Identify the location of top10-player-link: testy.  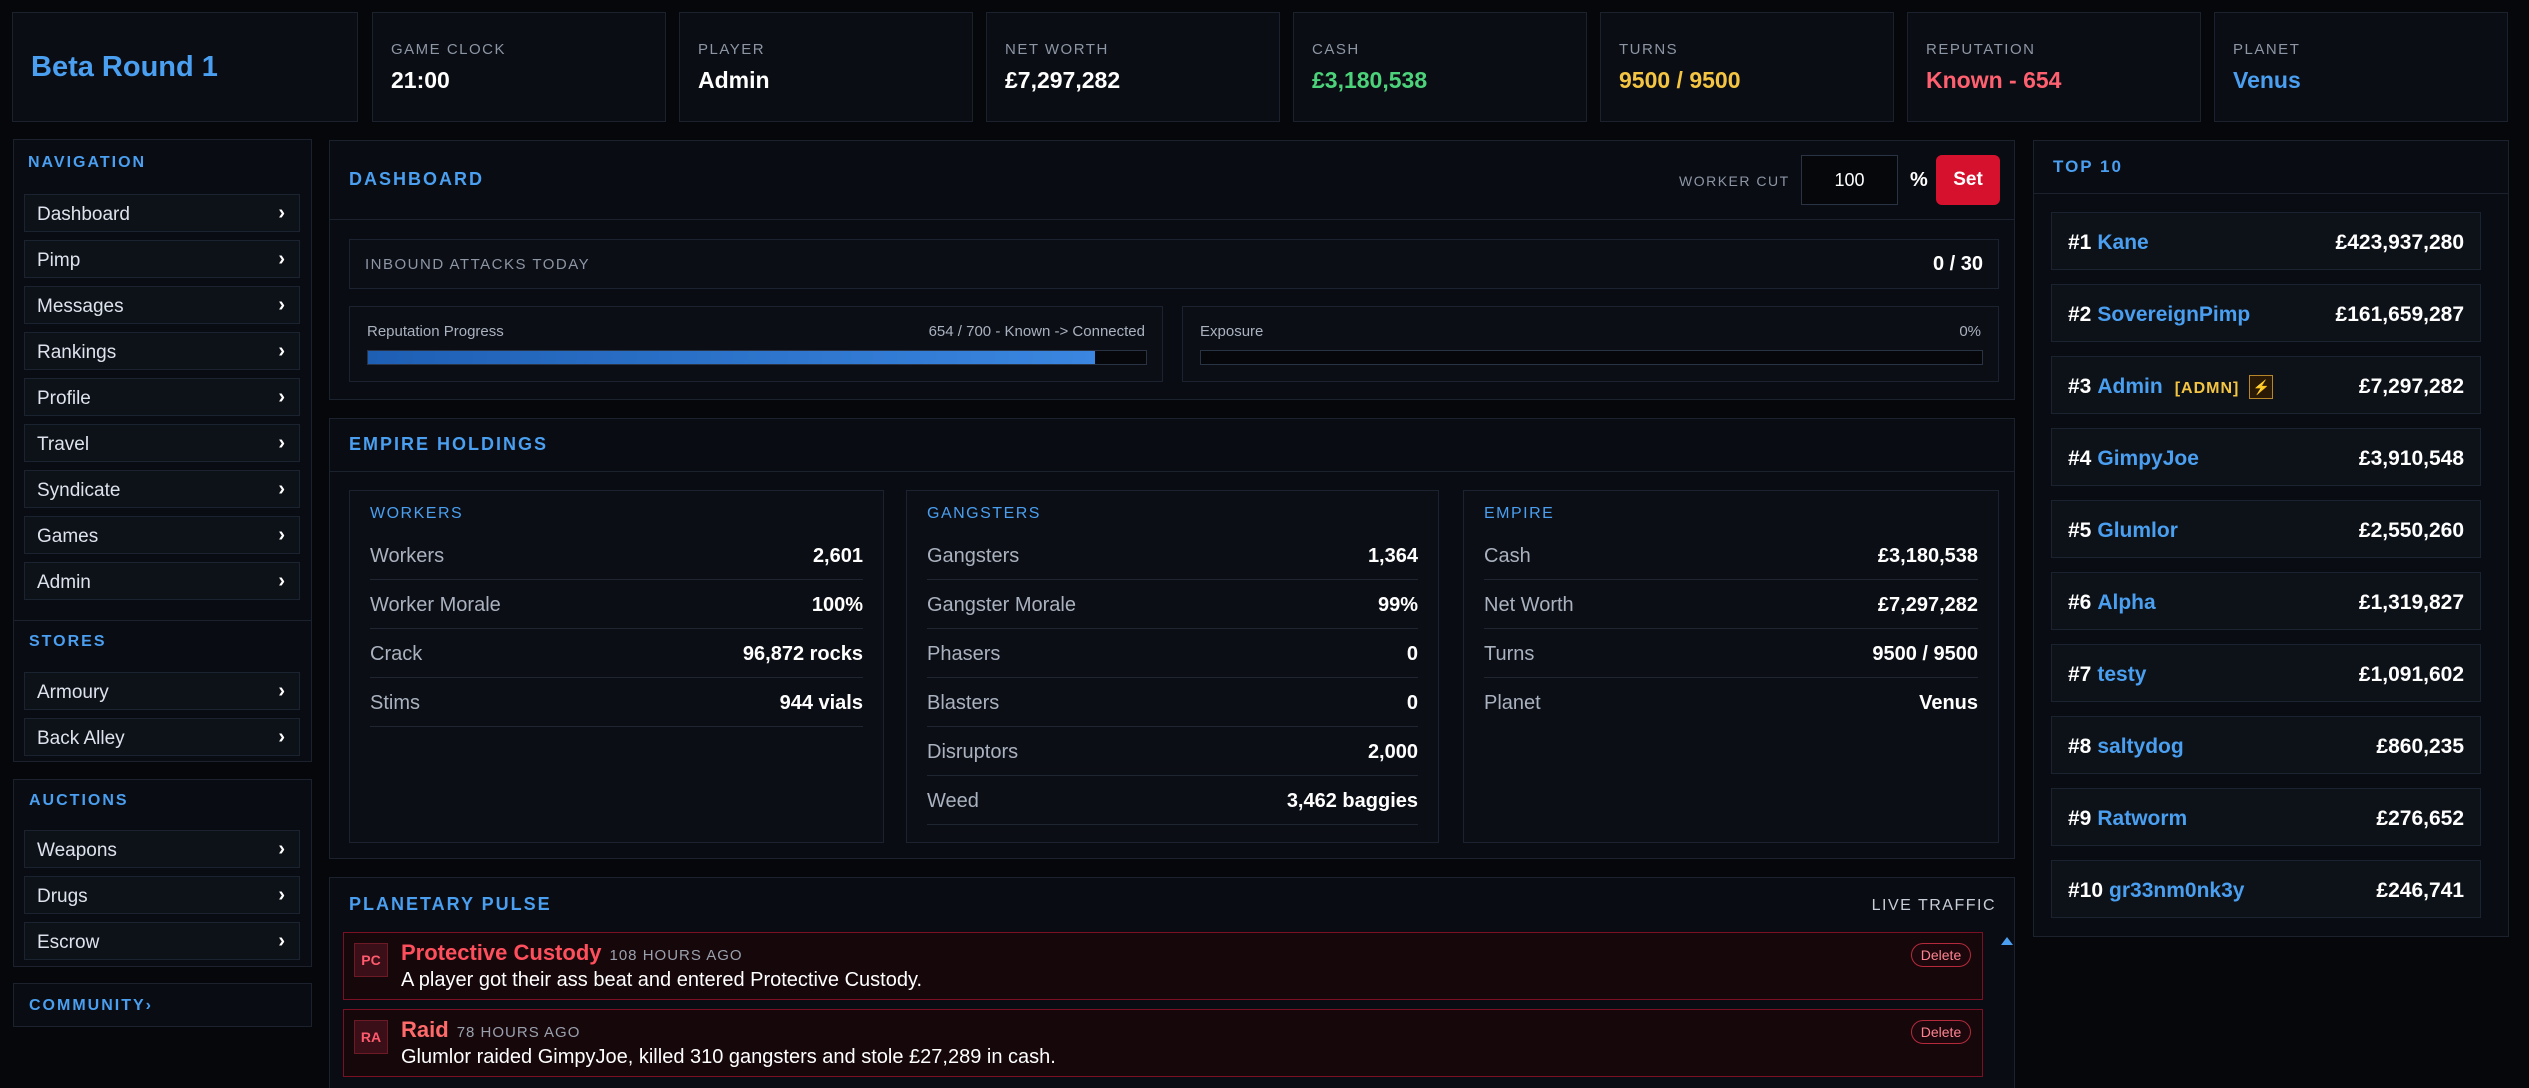
(2121, 674).